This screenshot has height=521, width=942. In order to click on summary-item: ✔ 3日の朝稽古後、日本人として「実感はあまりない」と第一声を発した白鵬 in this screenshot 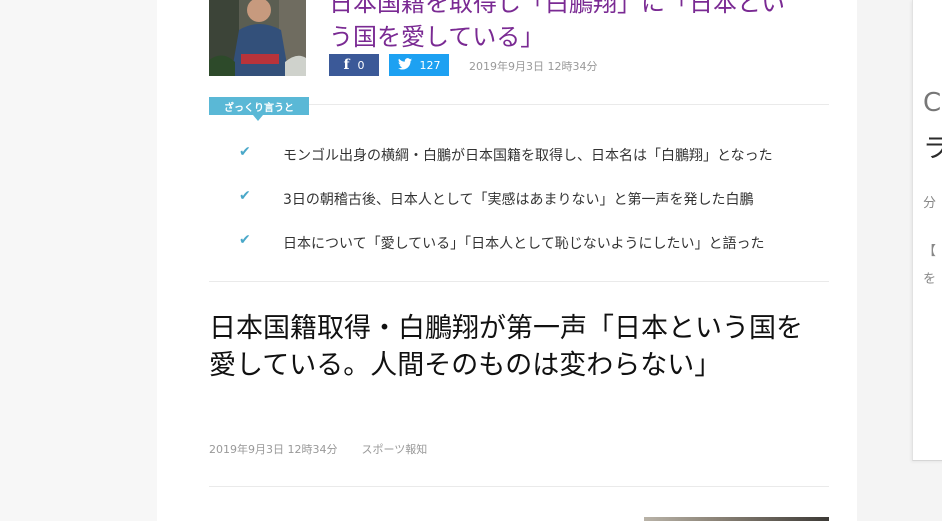, I will do `click(519, 206)`.